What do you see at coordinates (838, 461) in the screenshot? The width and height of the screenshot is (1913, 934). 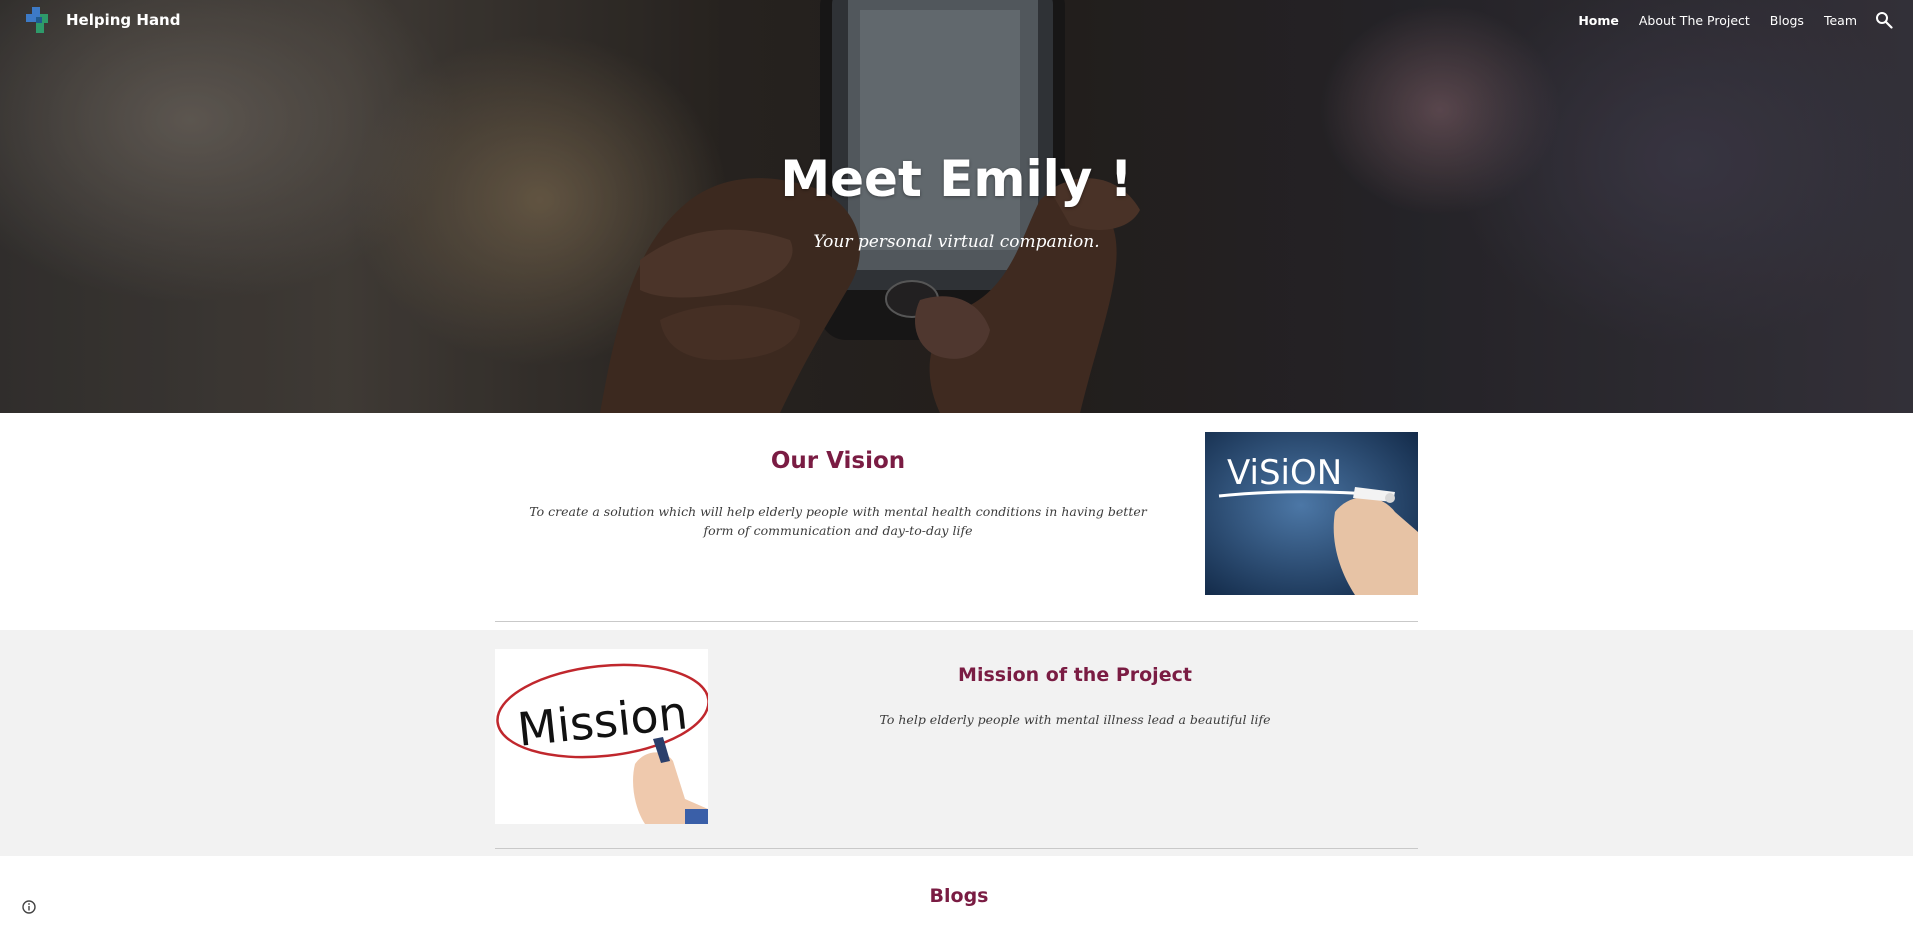 I see `vision-heading: Our Vision` at bounding box center [838, 461].